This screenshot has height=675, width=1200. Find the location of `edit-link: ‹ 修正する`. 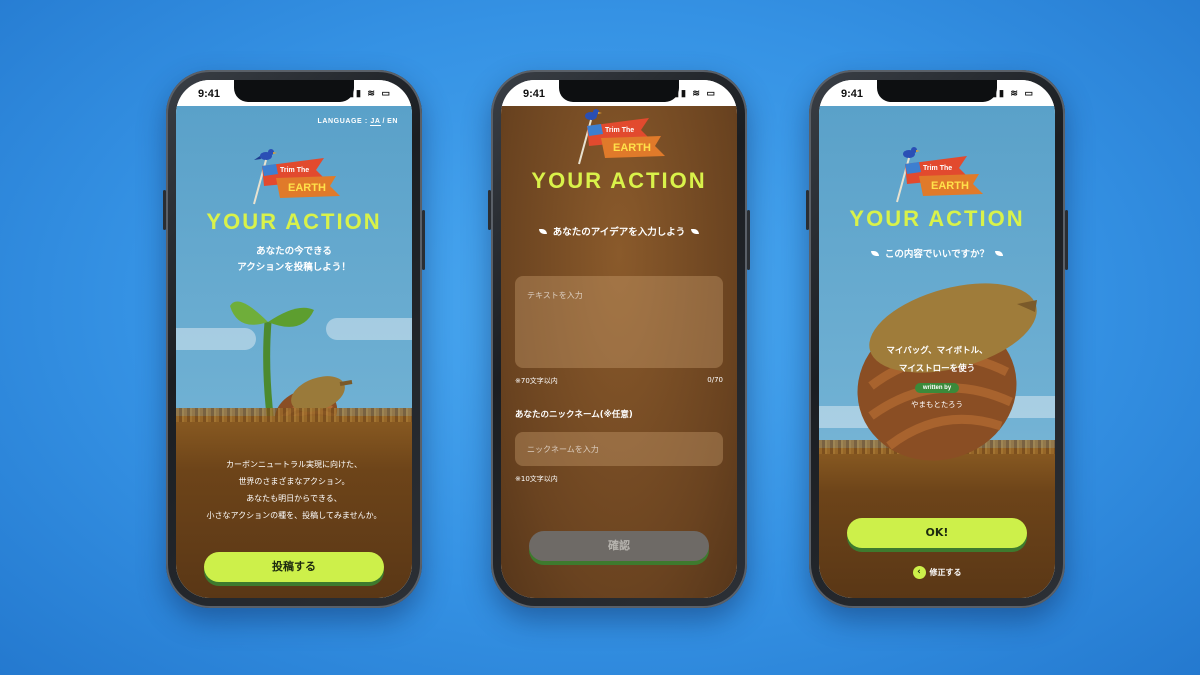

edit-link: ‹ 修正する is located at coordinates (937, 572).